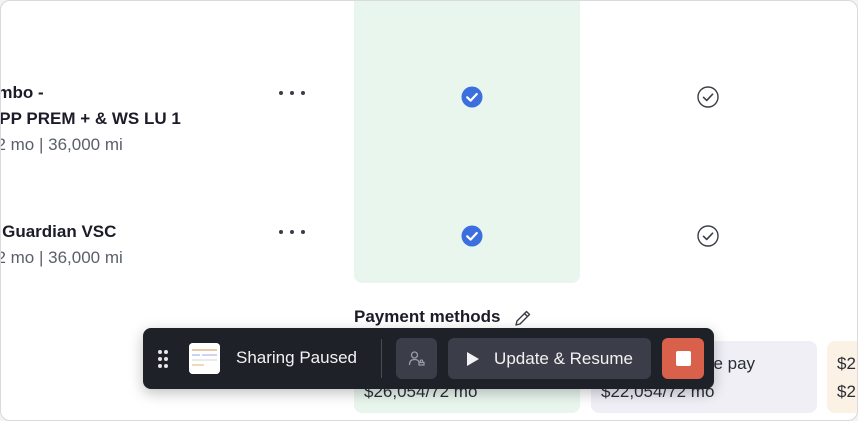  I want to click on screen-sharing-toolbar: Sharing Paused Update & Resume, so click(428, 358).